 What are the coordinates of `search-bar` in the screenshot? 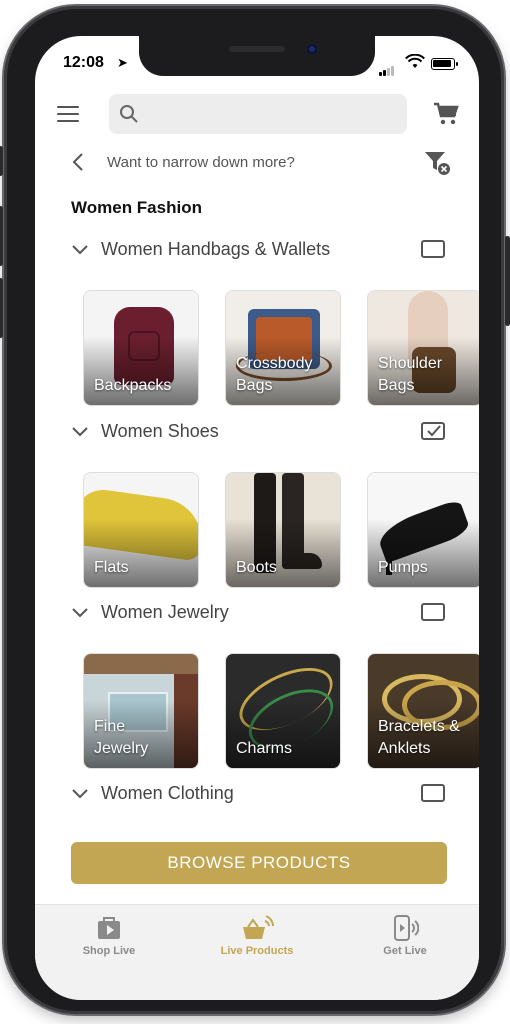 It's located at (258, 114).